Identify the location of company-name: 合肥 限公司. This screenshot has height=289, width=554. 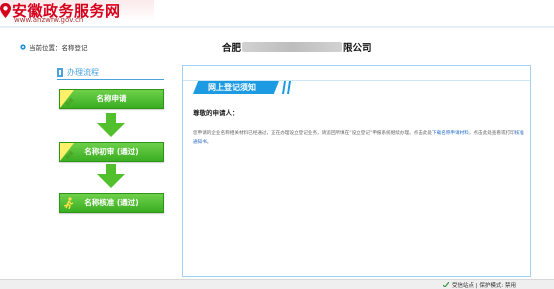
(297, 47).